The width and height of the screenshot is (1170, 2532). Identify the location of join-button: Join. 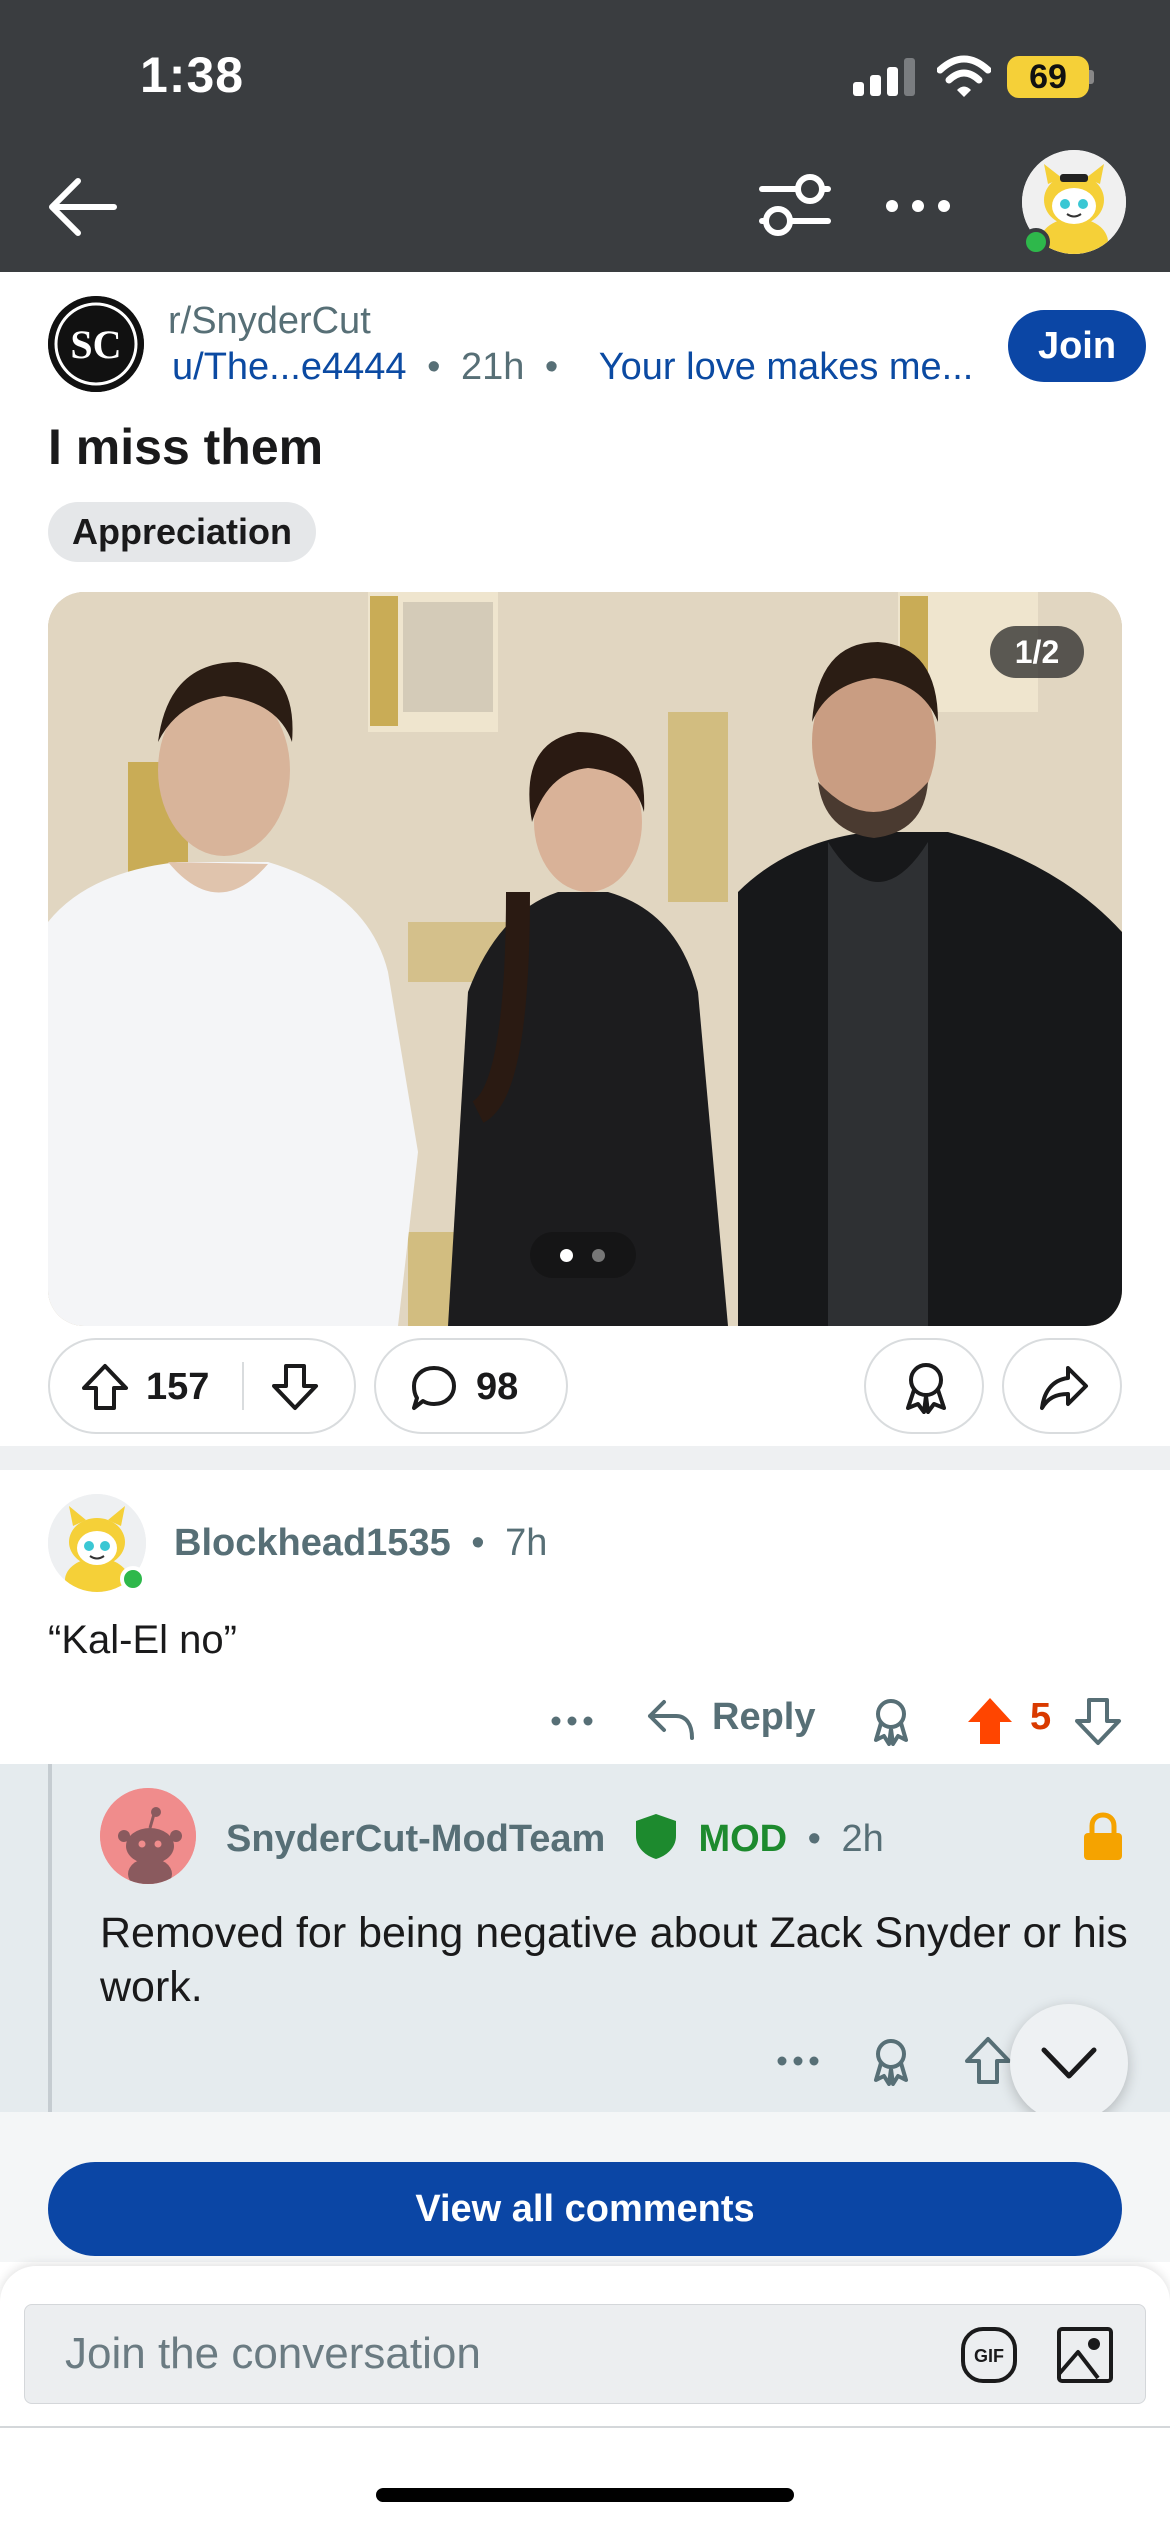
(1077, 346).